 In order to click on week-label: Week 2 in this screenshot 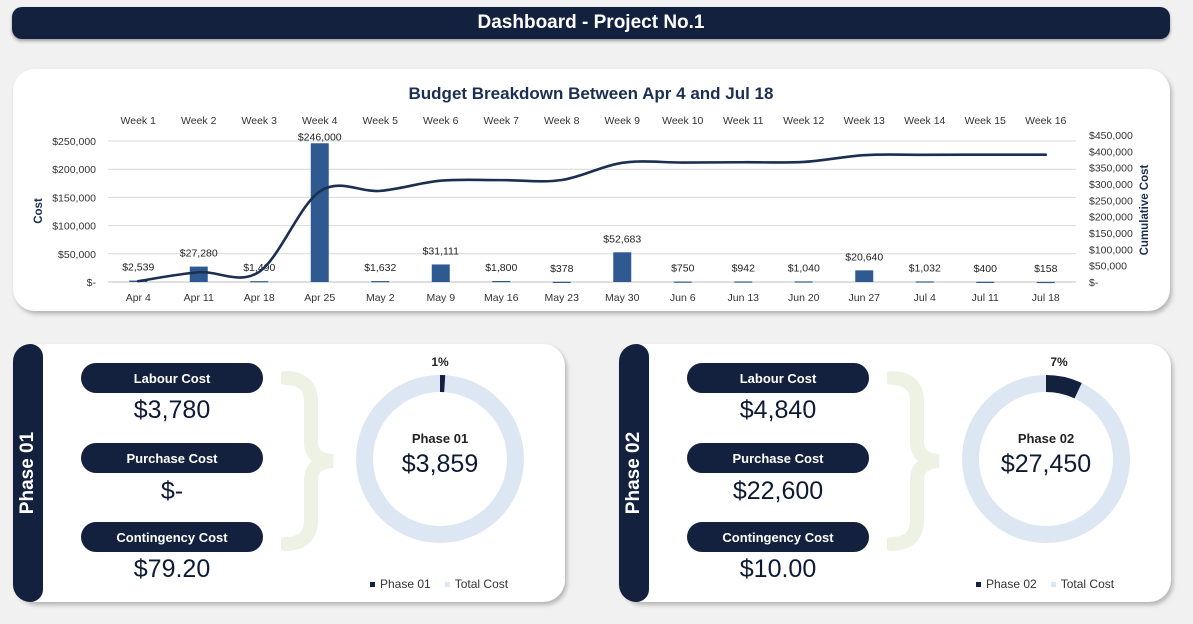, I will do `click(199, 121)`.